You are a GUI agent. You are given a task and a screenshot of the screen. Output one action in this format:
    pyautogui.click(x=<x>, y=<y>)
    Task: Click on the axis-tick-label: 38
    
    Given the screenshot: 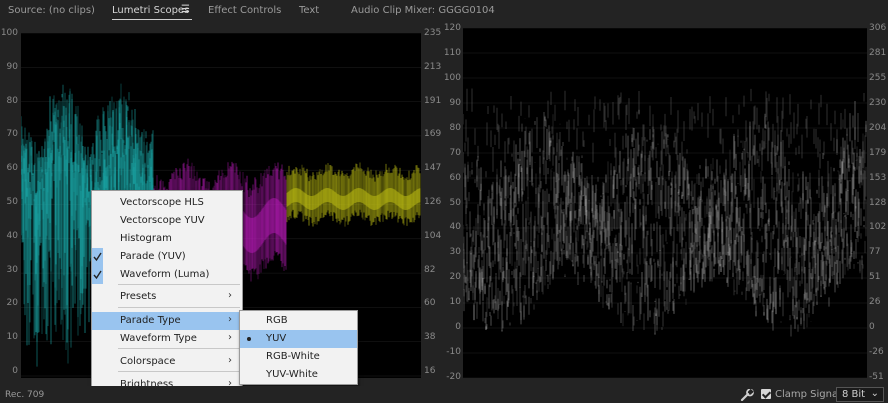 What is the action you would take?
    pyautogui.click(x=430, y=337)
    